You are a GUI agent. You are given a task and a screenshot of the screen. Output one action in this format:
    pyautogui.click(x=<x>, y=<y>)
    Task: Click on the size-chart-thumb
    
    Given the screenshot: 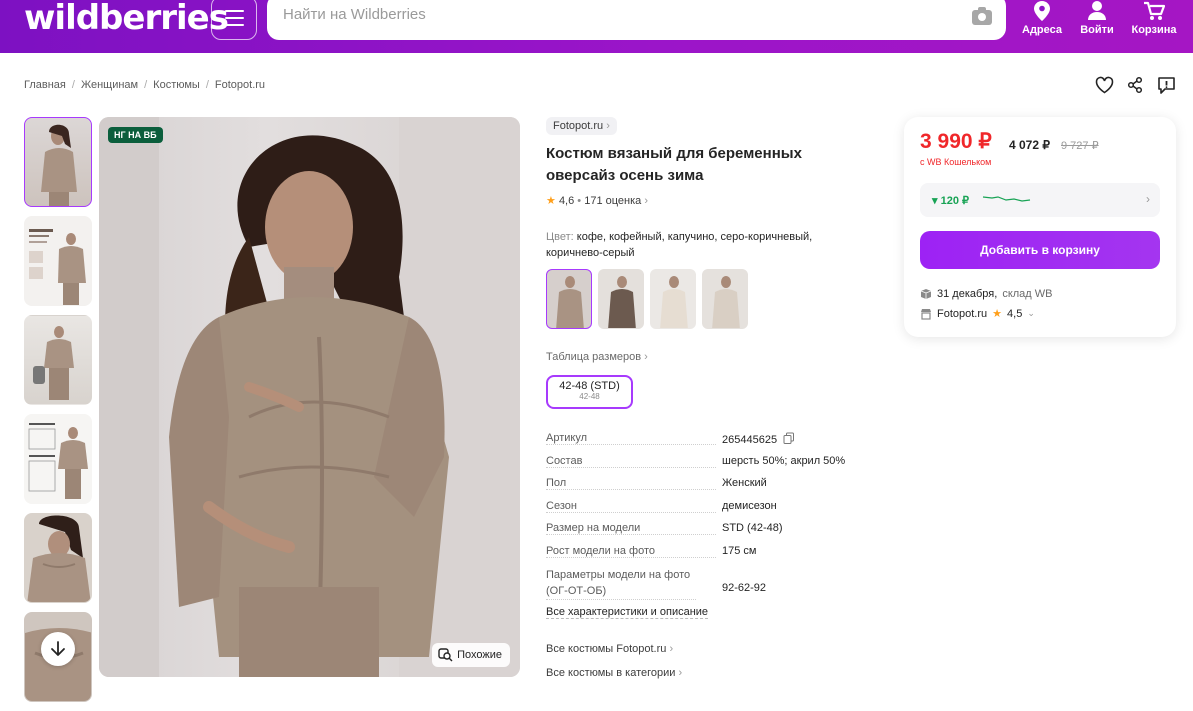 What is the action you would take?
    pyautogui.click(x=58, y=461)
    